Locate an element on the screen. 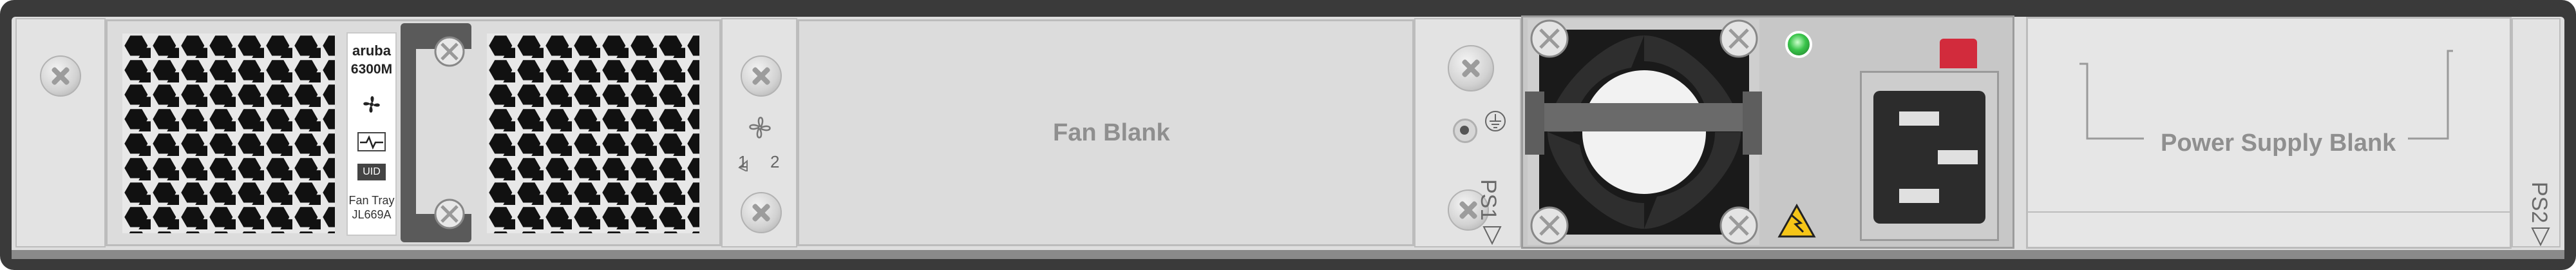 The height and width of the screenshot is (270, 2576). ps2-bay-ear: PS2 is located at coordinates (2536, 132).